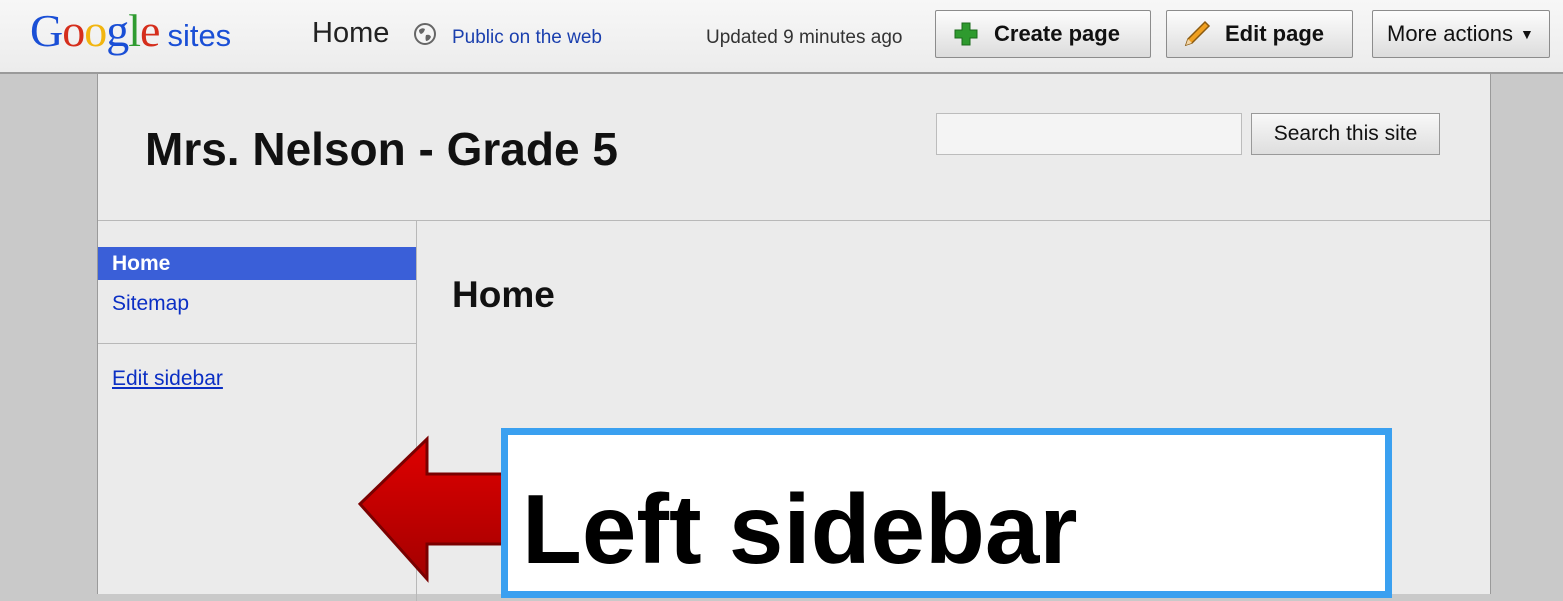 This screenshot has width=1563, height=601. I want to click on sidebar-item-sitemap: Sitemap, so click(150, 304).